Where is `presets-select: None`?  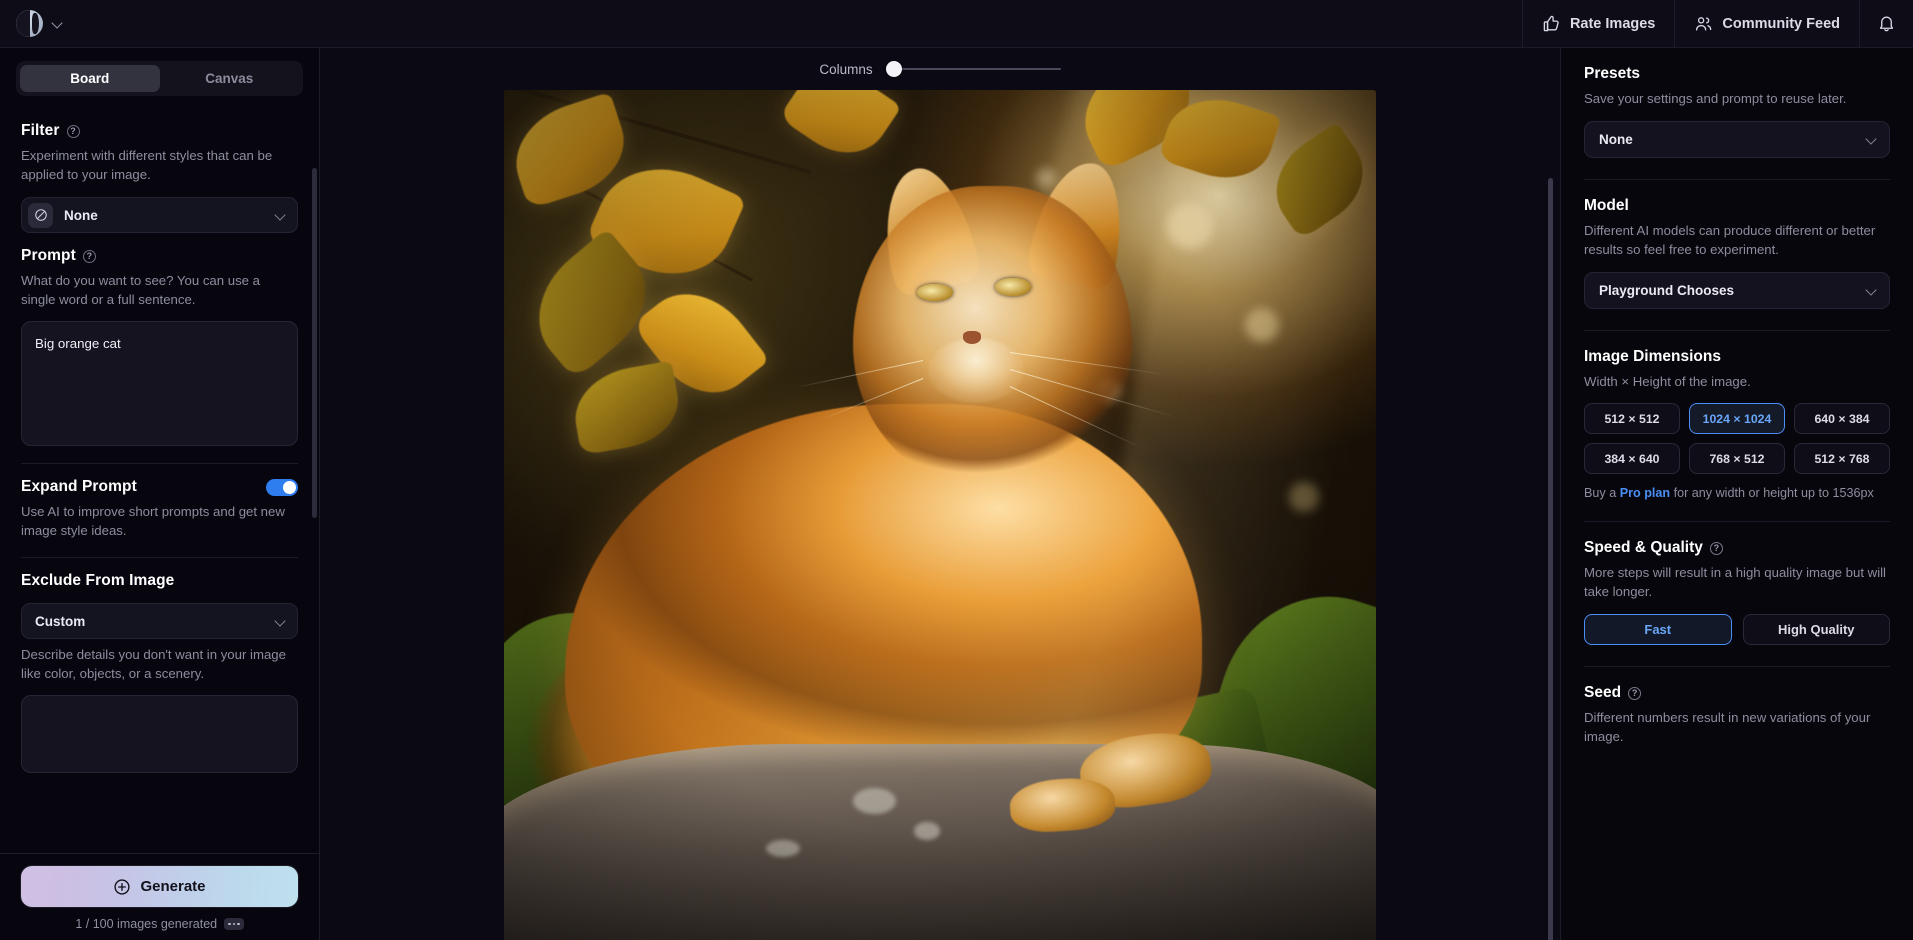 presets-select: None is located at coordinates (1737, 139).